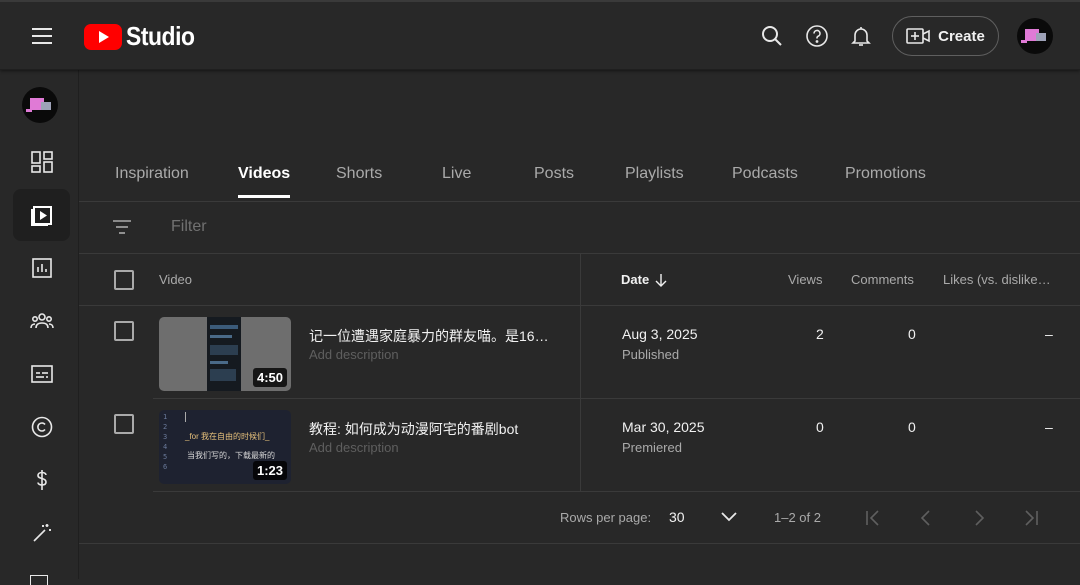 This screenshot has height=585, width=1080. What do you see at coordinates (160, 36) in the screenshot?
I see `logo-text: Studio` at bounding box center [160, 36].